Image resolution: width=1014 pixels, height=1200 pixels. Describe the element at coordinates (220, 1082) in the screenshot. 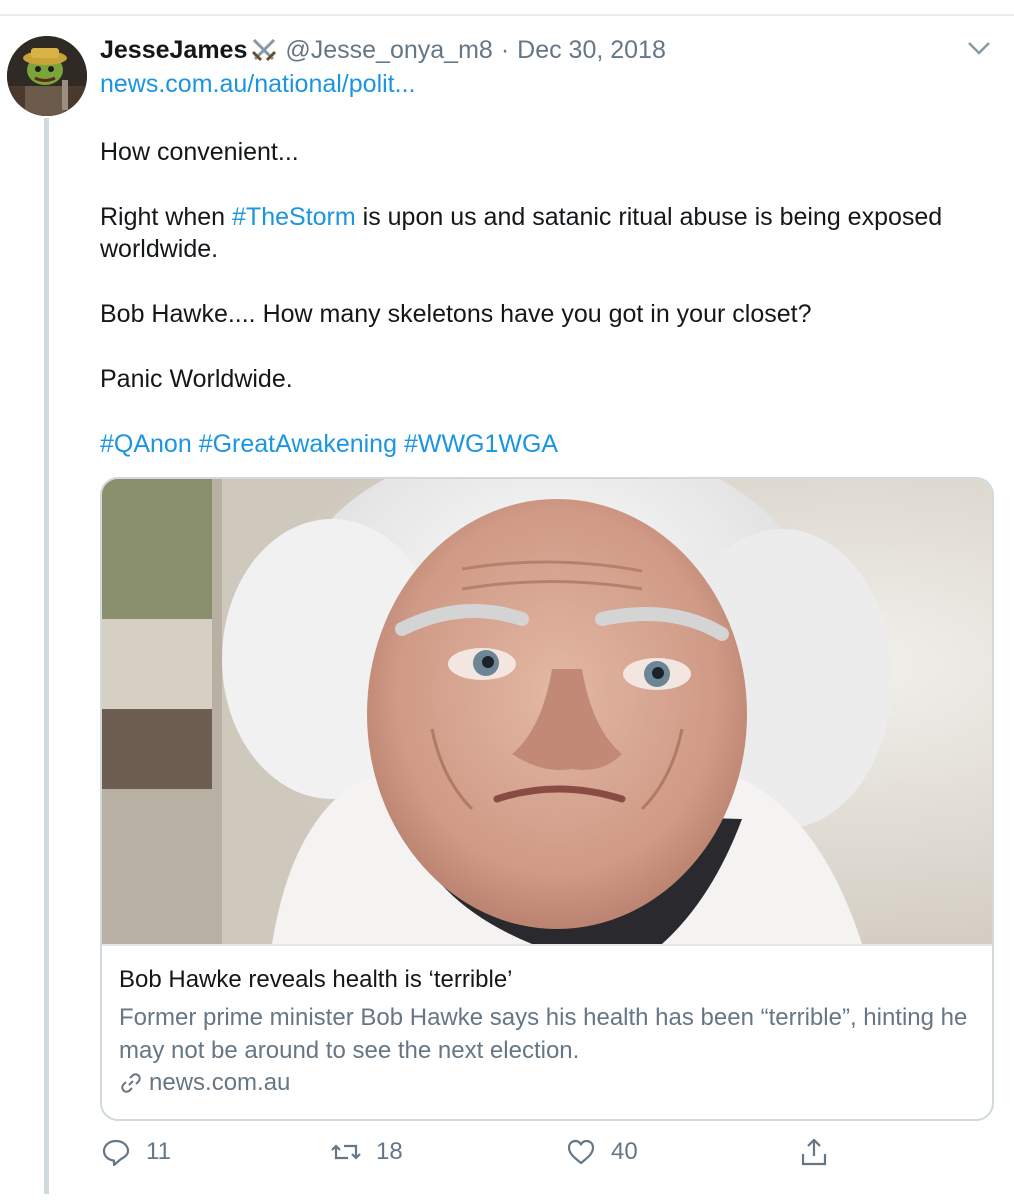

I see `card-domain-text: news.com.au` at that location.